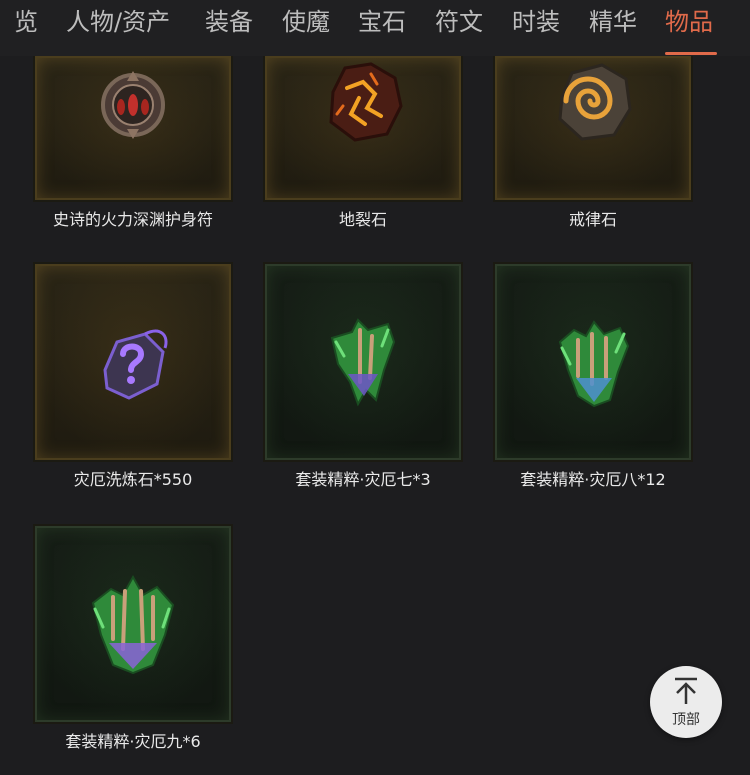 Image resolution: width=750 pixels, height=775 pixels. I want to click on lava-rock-icon, so click(366, 102).